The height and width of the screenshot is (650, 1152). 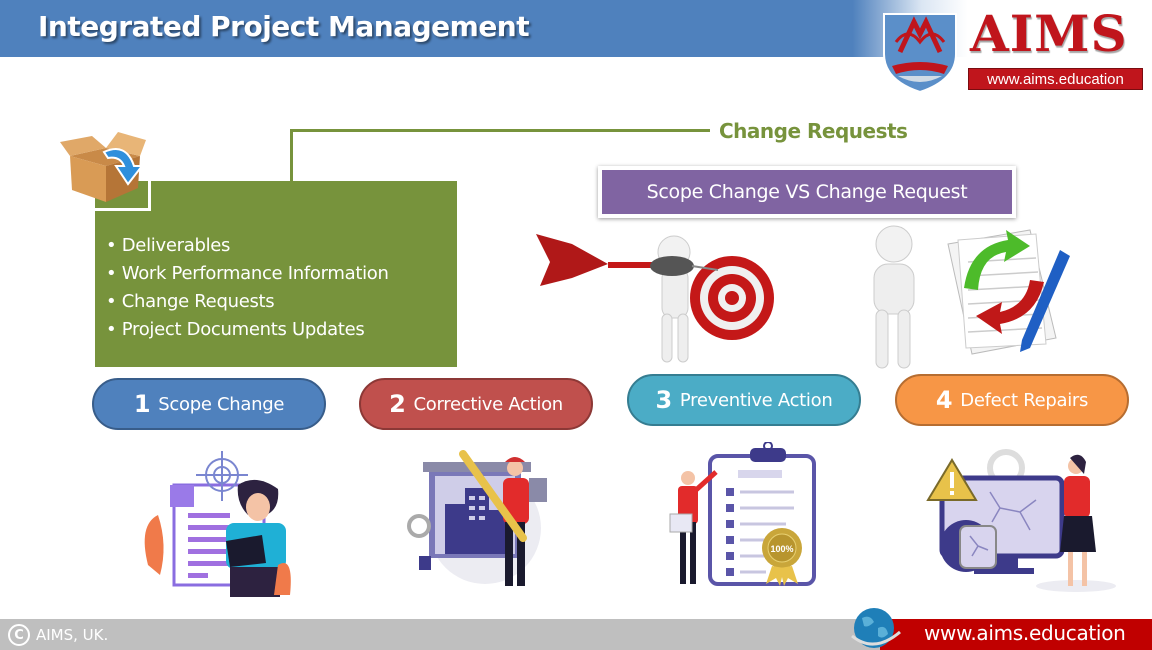 I want to click on pill-label: Preventive Action, so click(x=756, y=400).